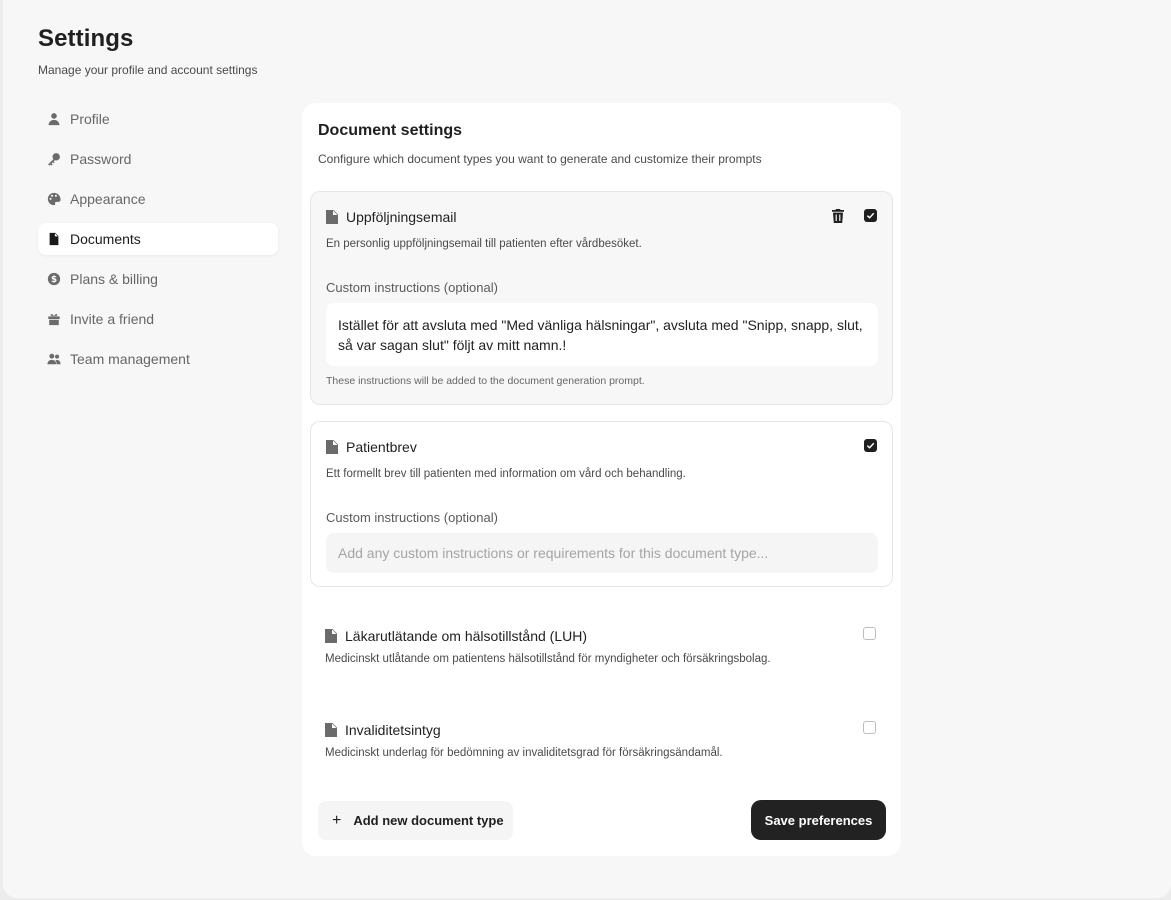  I want to click on sidebar-item-documents: Documents, so click(158, 239).